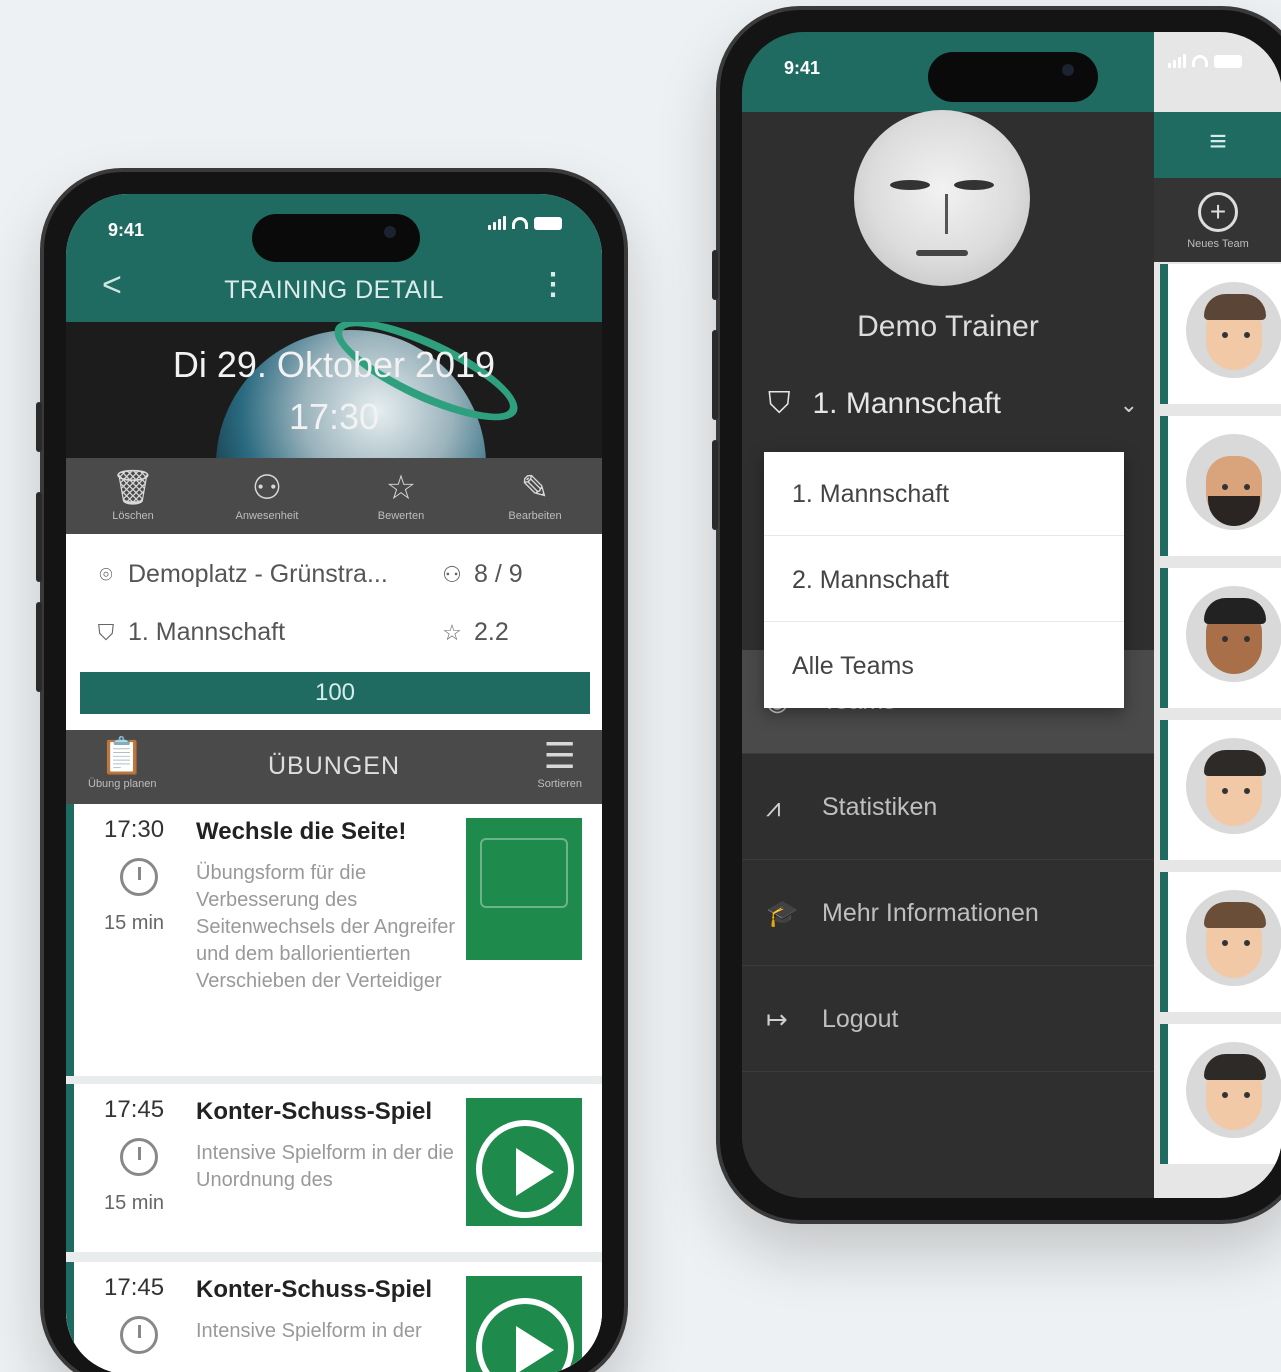 This screenshot has height=1372, width=1281. What do you see at coordinates (906, 403) in the screenshot?
I see `selected-team: 1. Mannschaft` at bounding box center [906, 403].